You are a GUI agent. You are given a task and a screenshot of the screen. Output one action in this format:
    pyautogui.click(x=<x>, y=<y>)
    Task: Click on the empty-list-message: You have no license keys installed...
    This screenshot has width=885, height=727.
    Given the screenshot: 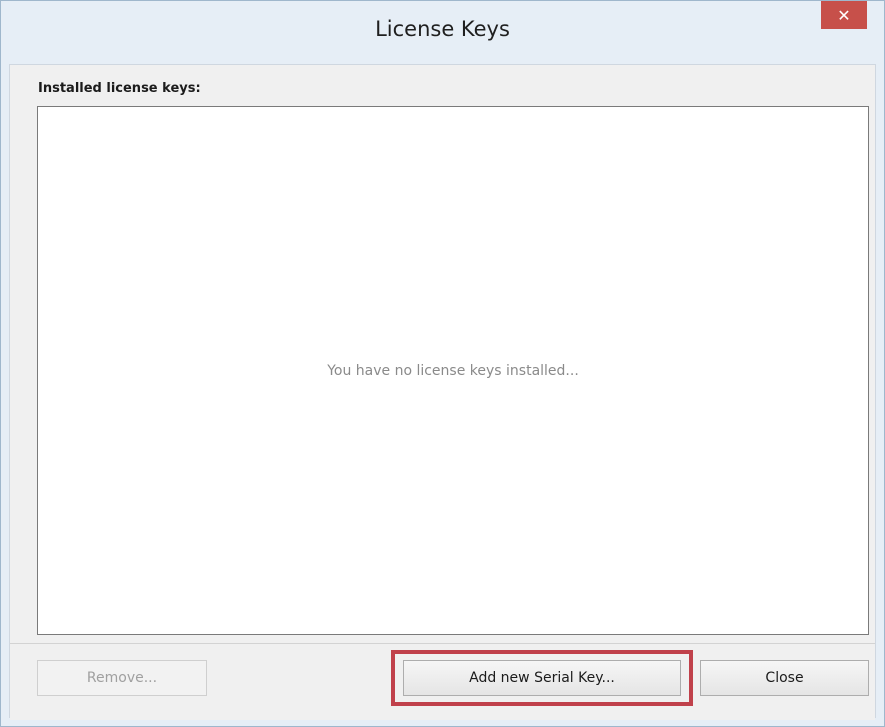 What is the action you would take?
    pyautogui.click(x=453, y=371)
    